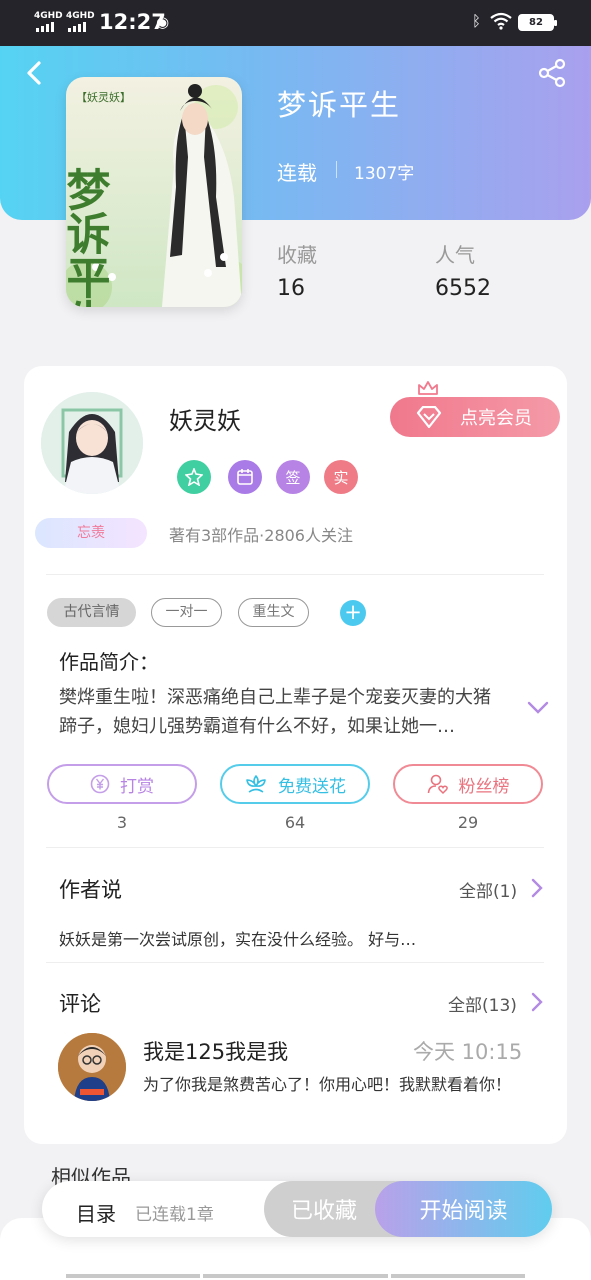 The image size is (591, 1280). Describe the element at coordinates (552, 73) in the screenshot. I see `share-icon` at that location.